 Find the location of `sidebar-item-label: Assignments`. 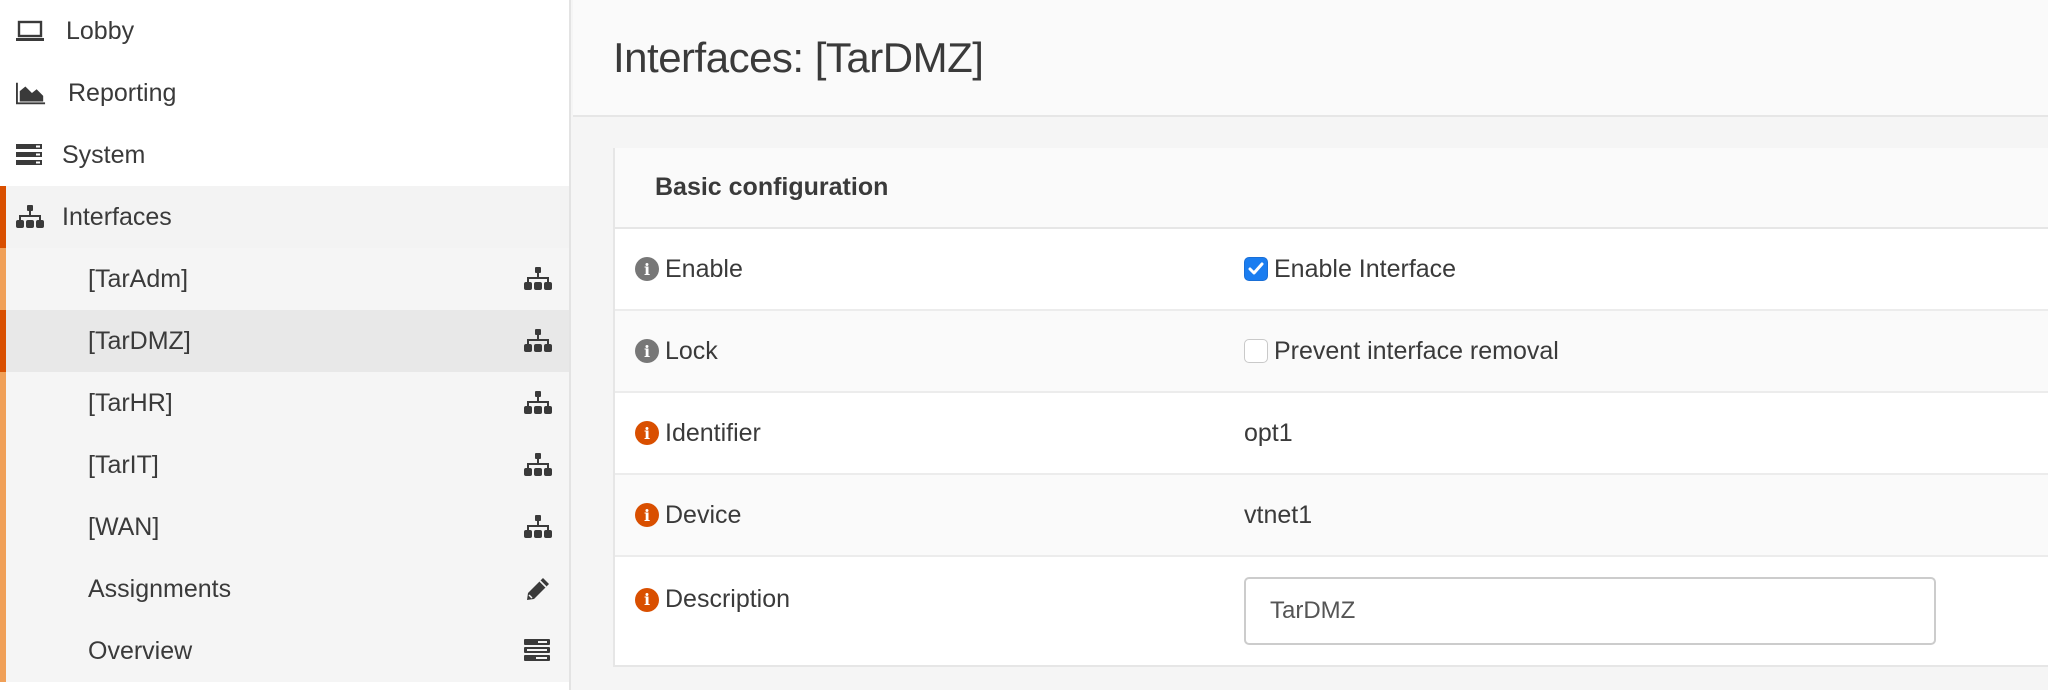

sidebar-item-label: Assignments is located at coordinates (160, 588).